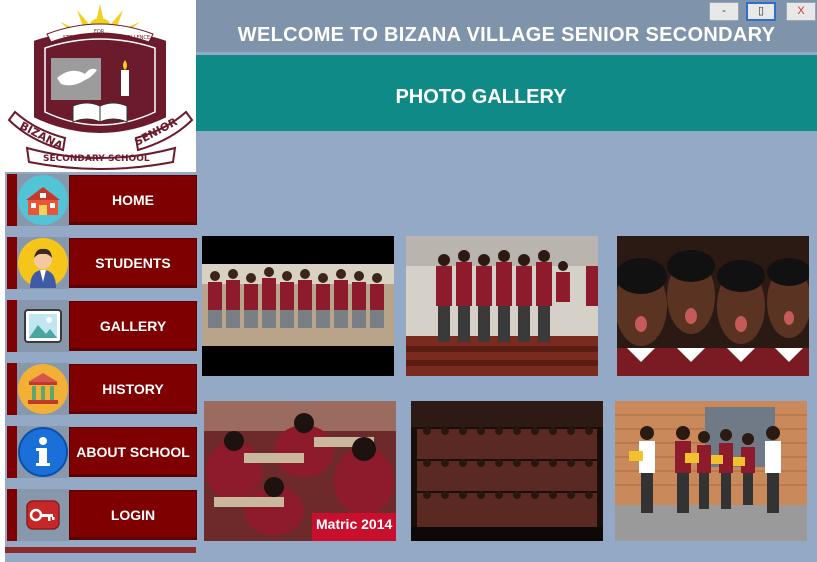  I want to click on nav-item-login: LOGIN, so click(102, 515).